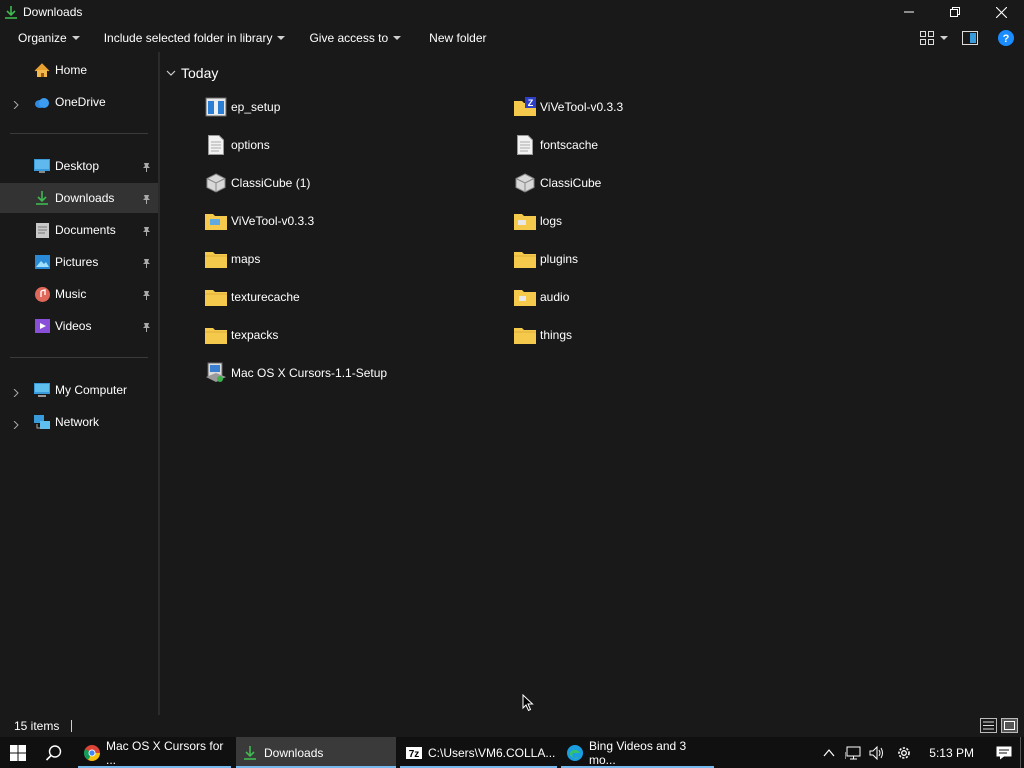 The image size is (1024, 768). I want to click on sidebar-label-onedrive: OneDrive, so click(80, 102).